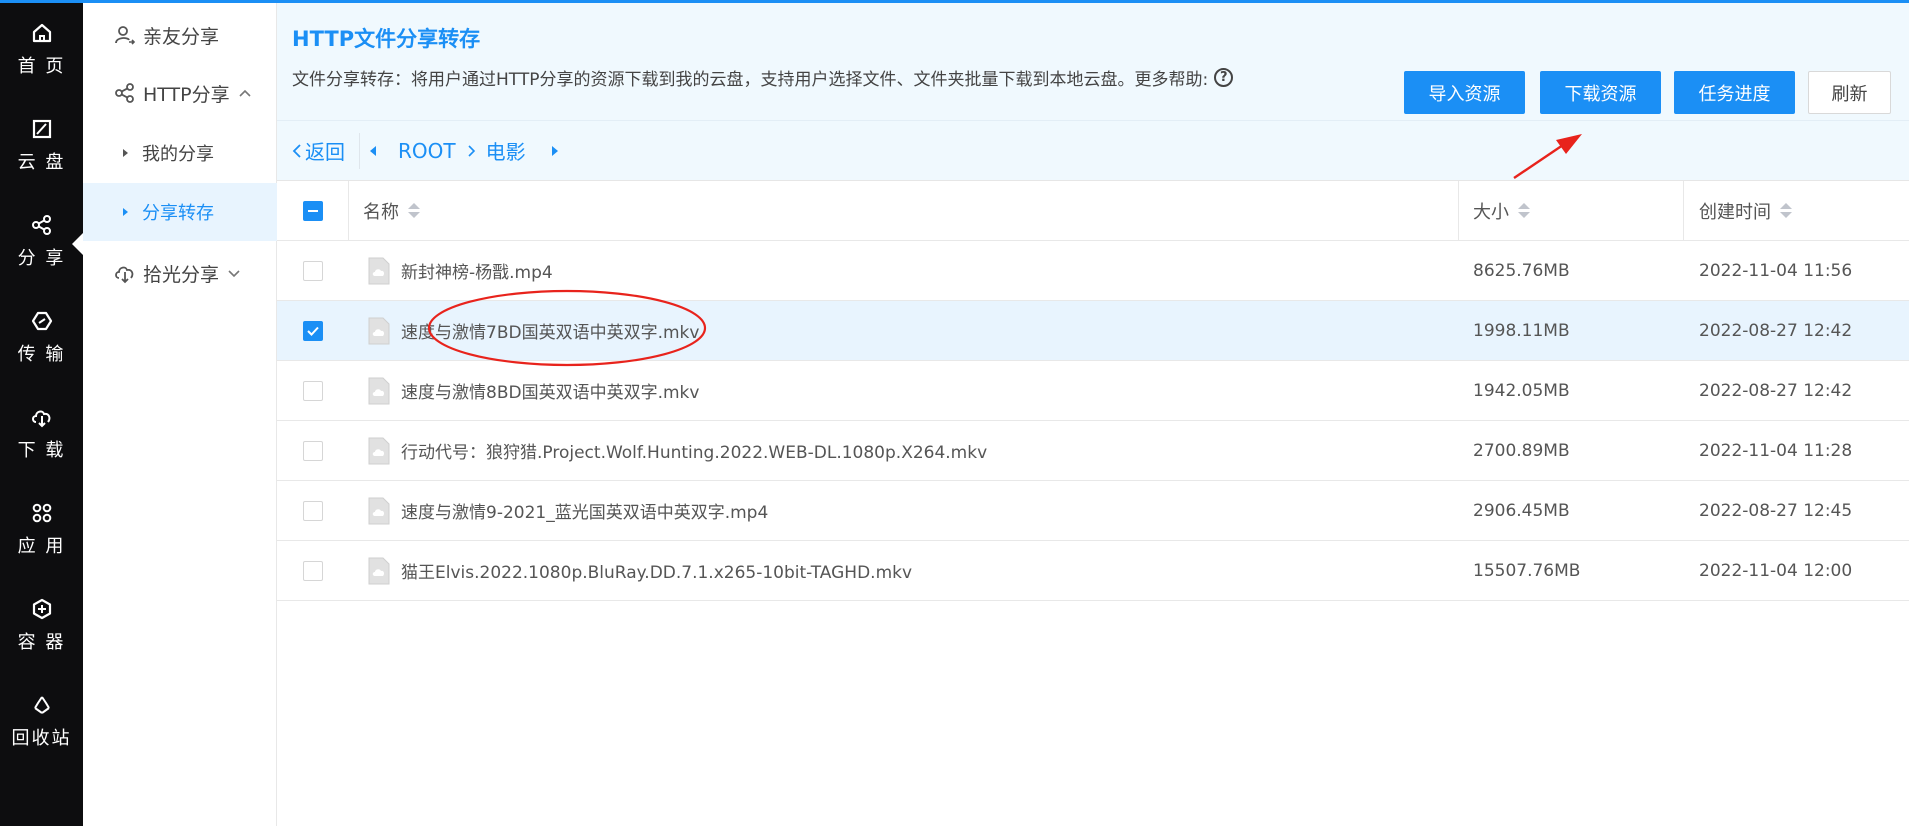 The image size is (1909, 826). I want to click on main-nav-rail: 首 页 云 盘 分 享 传 输 下 载 应 用 容 器 回收站, so click(41, 413).